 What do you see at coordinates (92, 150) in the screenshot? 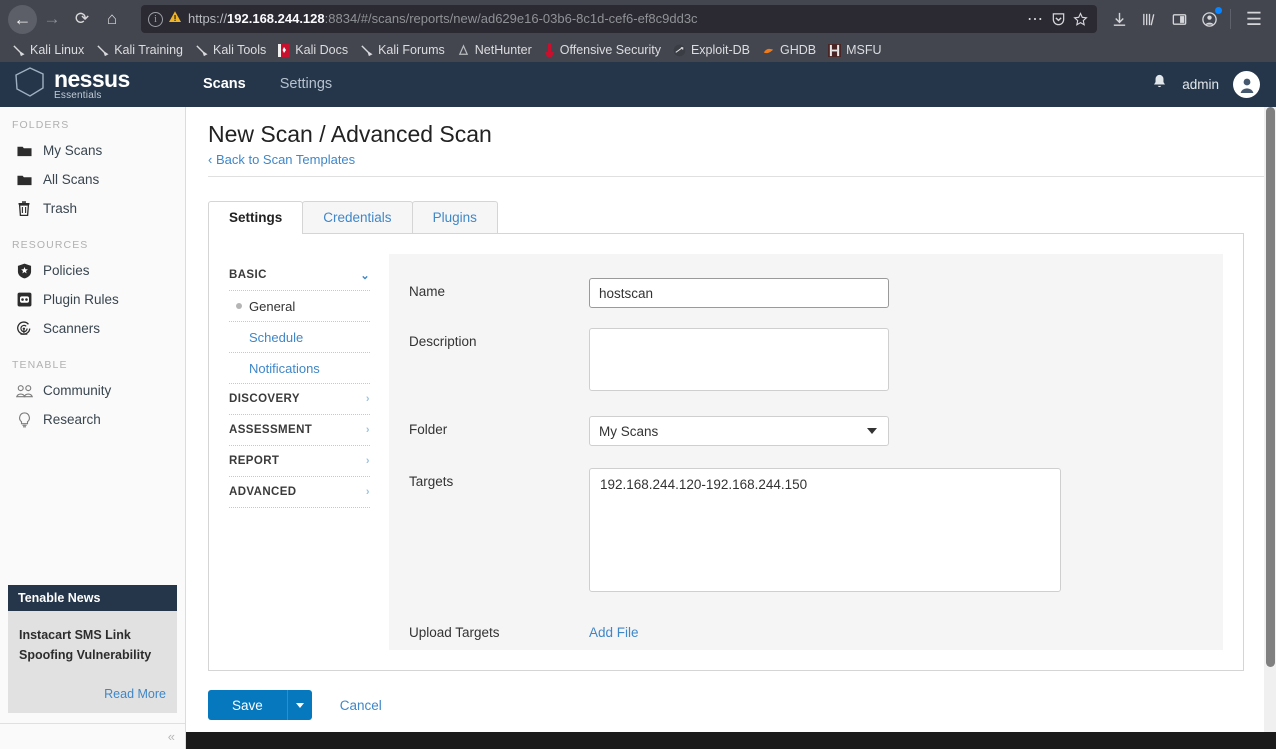
I see `sidebar-item-my-scans: My Scans` at bounding box center [92, 150].